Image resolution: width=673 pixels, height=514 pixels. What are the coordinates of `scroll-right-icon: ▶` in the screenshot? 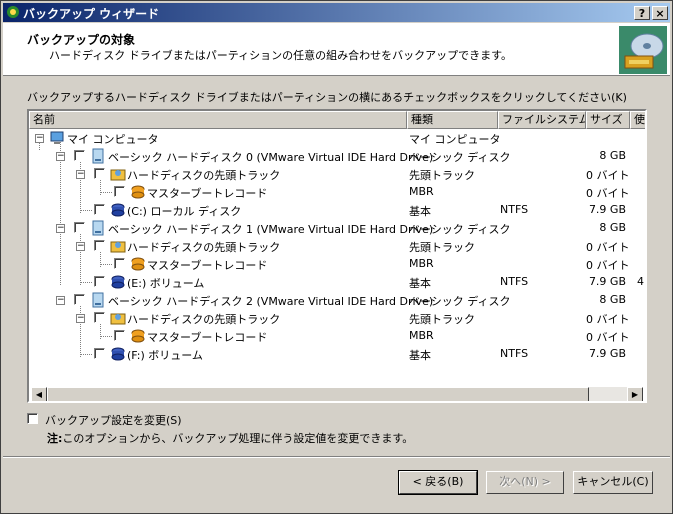 It's located at (635, 394).